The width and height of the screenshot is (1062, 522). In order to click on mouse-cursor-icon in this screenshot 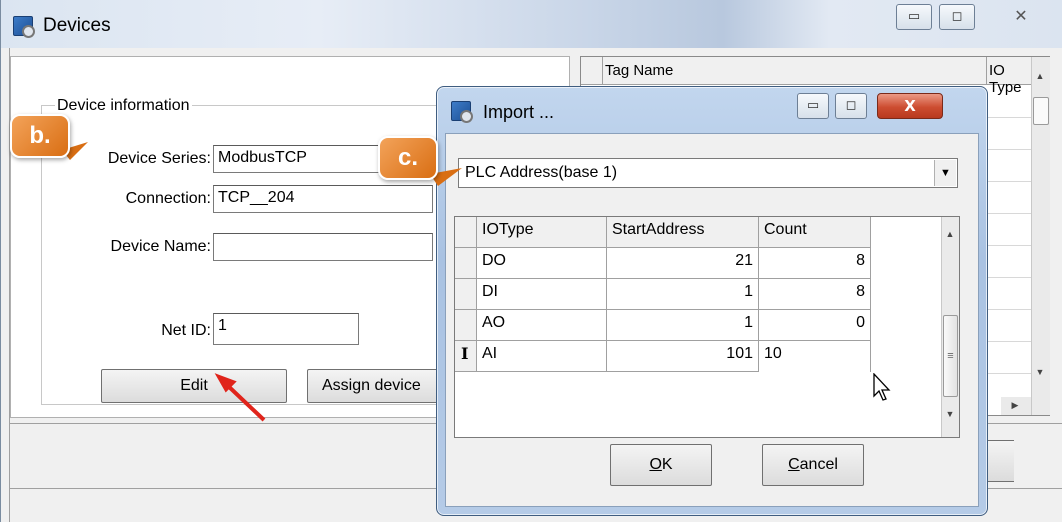, I will do `click(882, 387)`.